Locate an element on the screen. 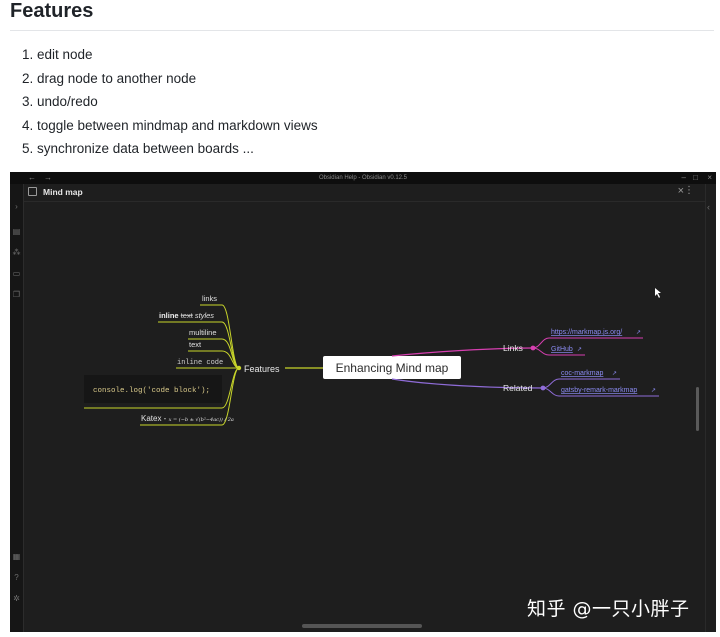 This screenshot has width=720, height=637. coc-markmap-link: coc-markmap is located at coordinates (582, 373).